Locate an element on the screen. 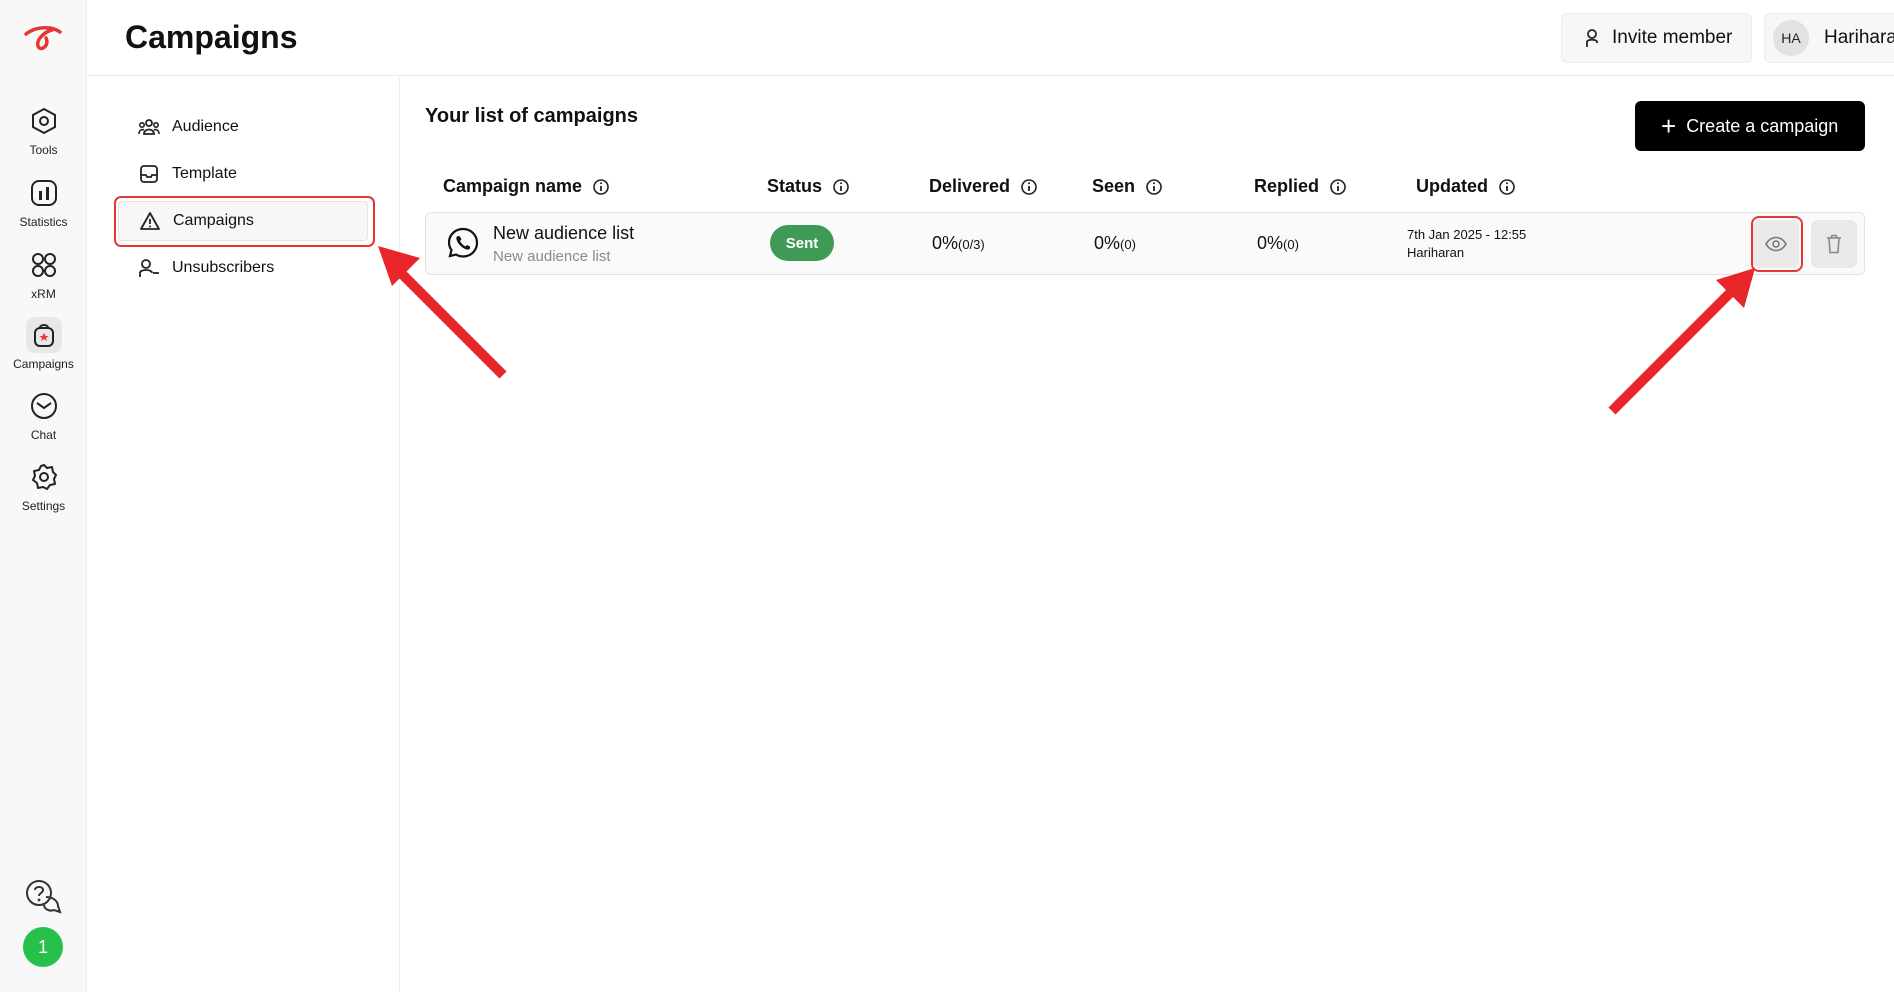  delivered-metric: 0%(0/3) is located at coordinates (958, 243).